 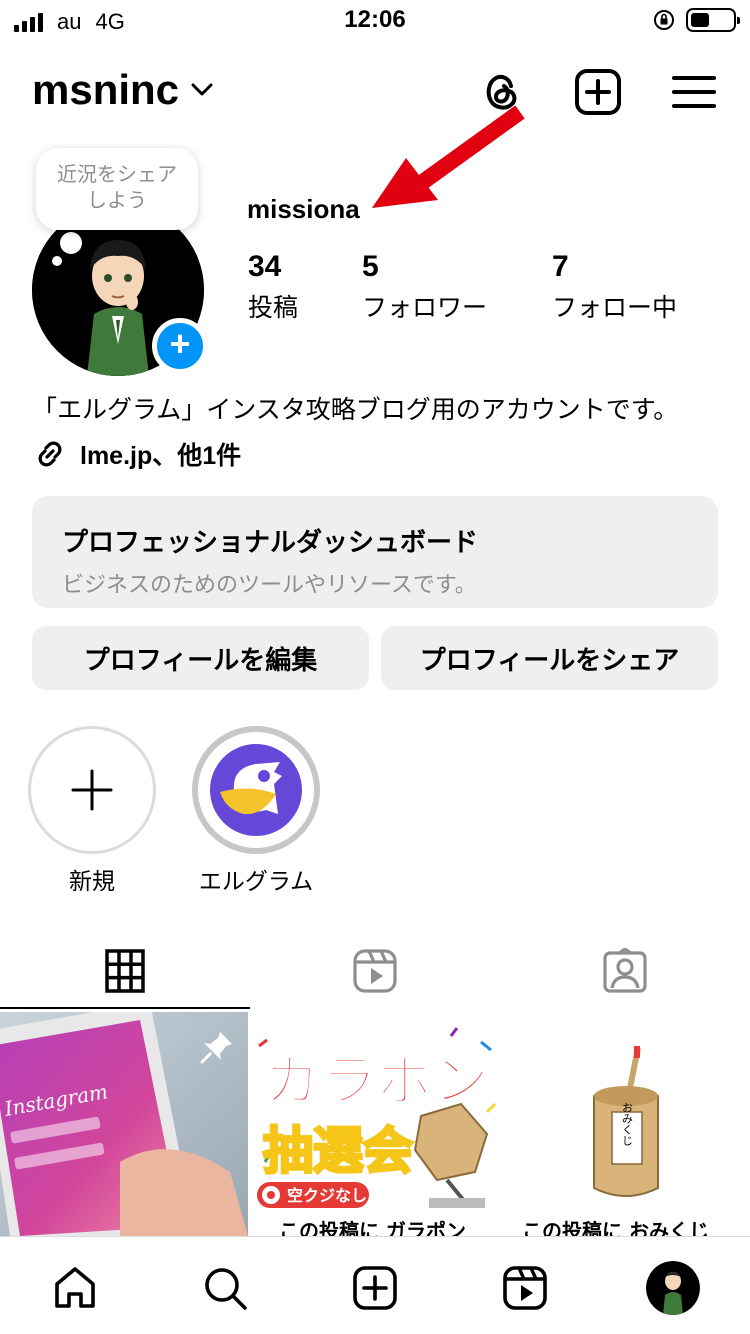 I want to click on nav-profile, so click(x=673, y=1288).